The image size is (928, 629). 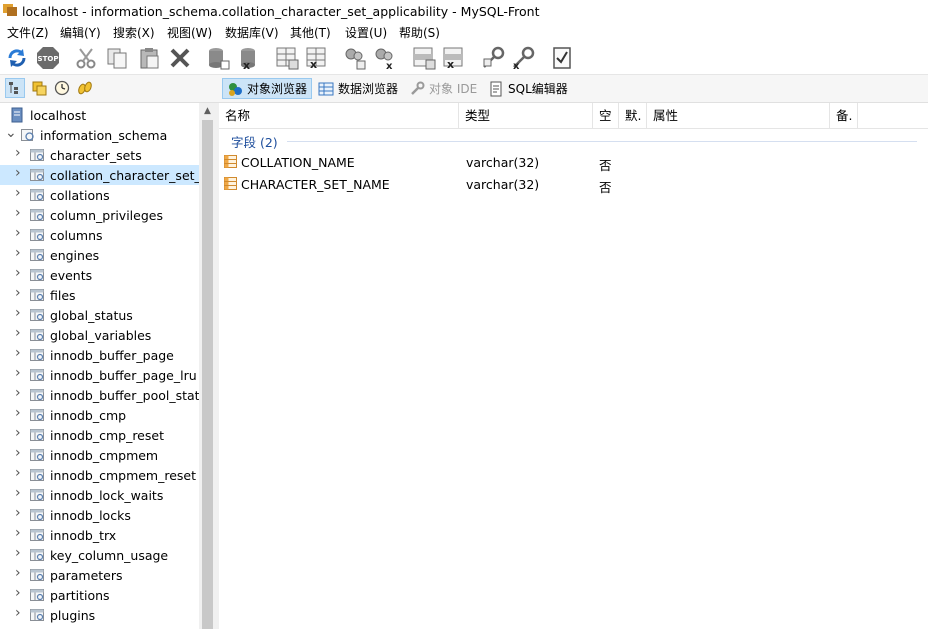 I want to click on tree-item-table: › innodb_cmp, so click(x=99, y=415).